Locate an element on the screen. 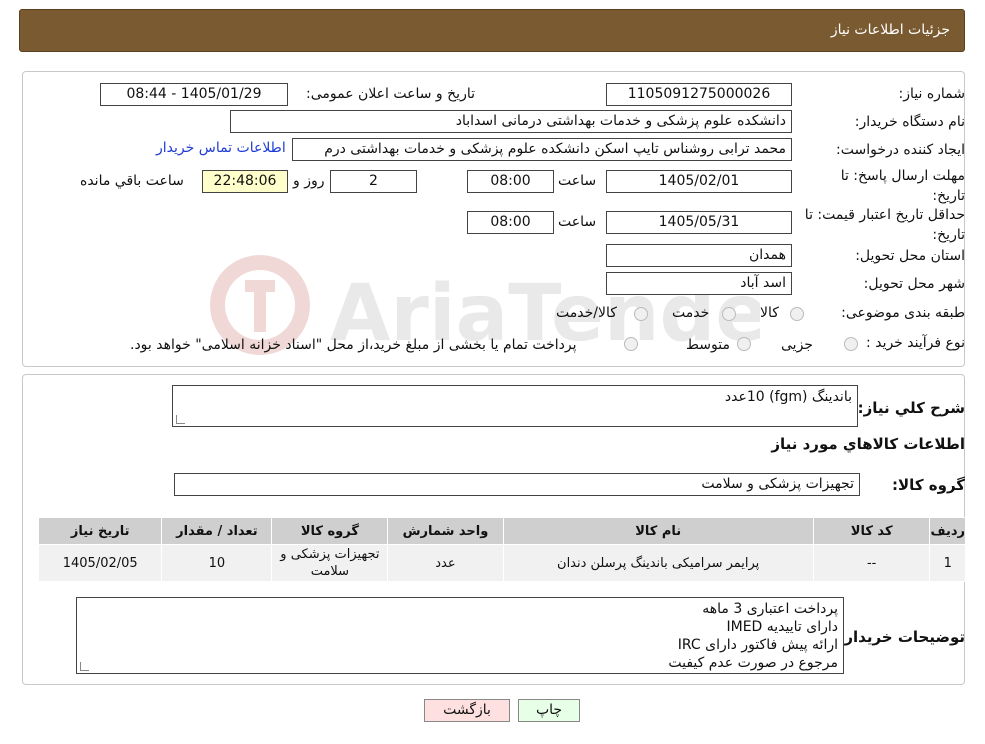 The width and height of the screenshot is (985, 744). reply-time-label: ساعت is located at coordinates (577, 181).